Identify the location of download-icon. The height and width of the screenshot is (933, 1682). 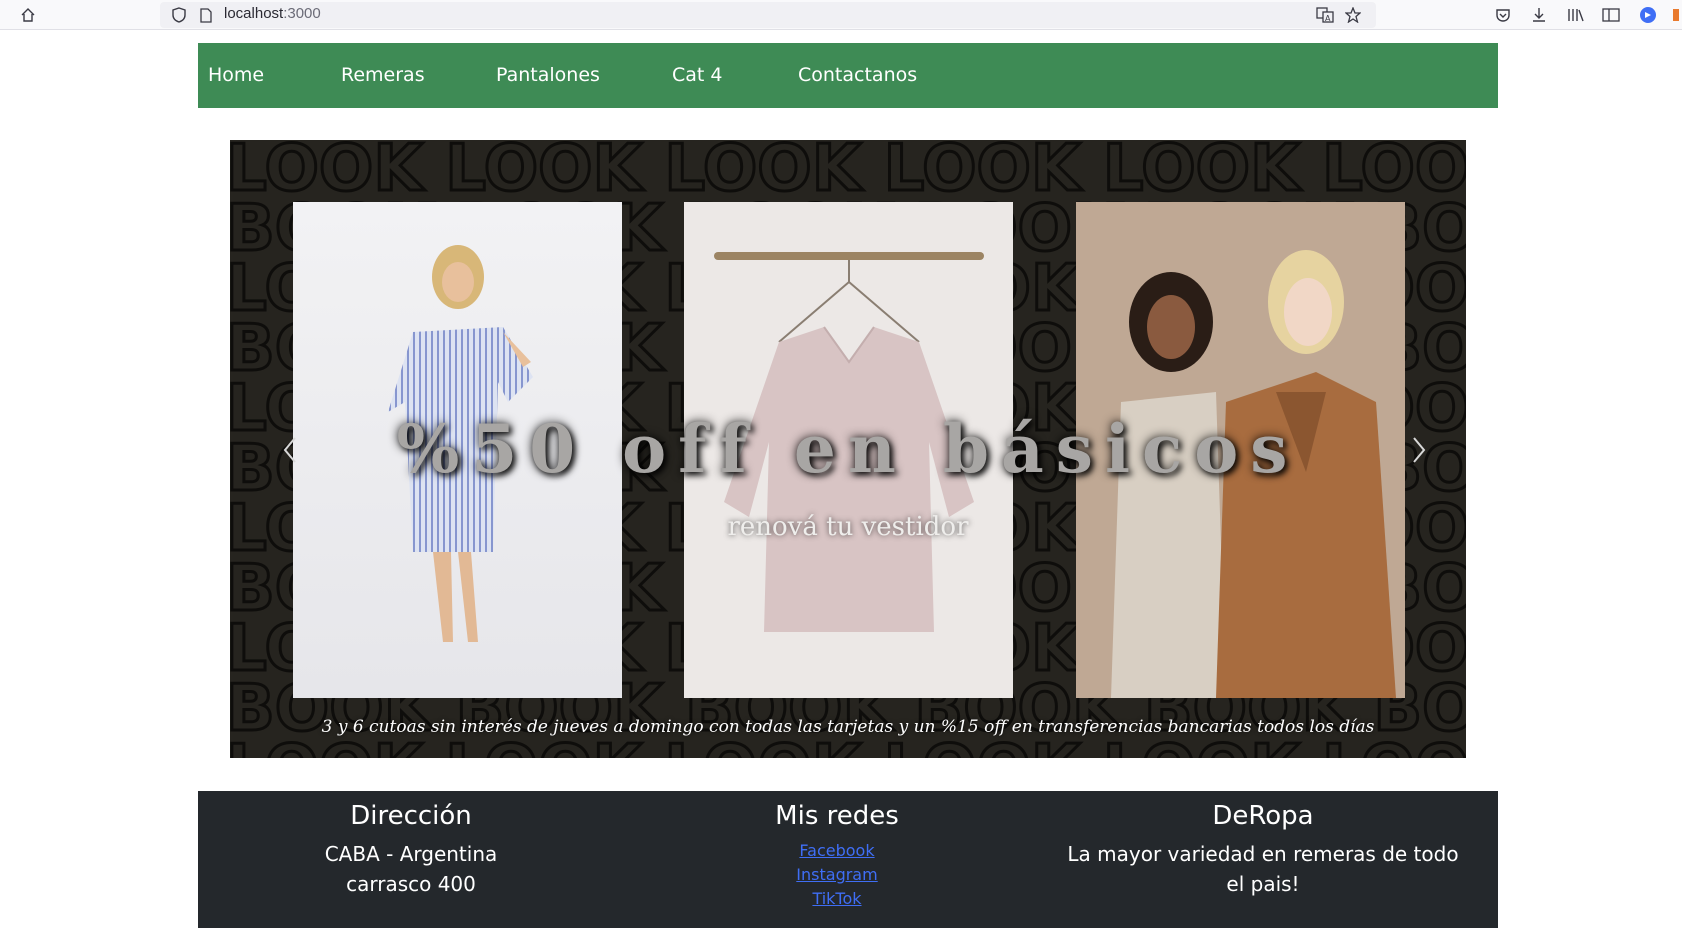
(1539, 15).